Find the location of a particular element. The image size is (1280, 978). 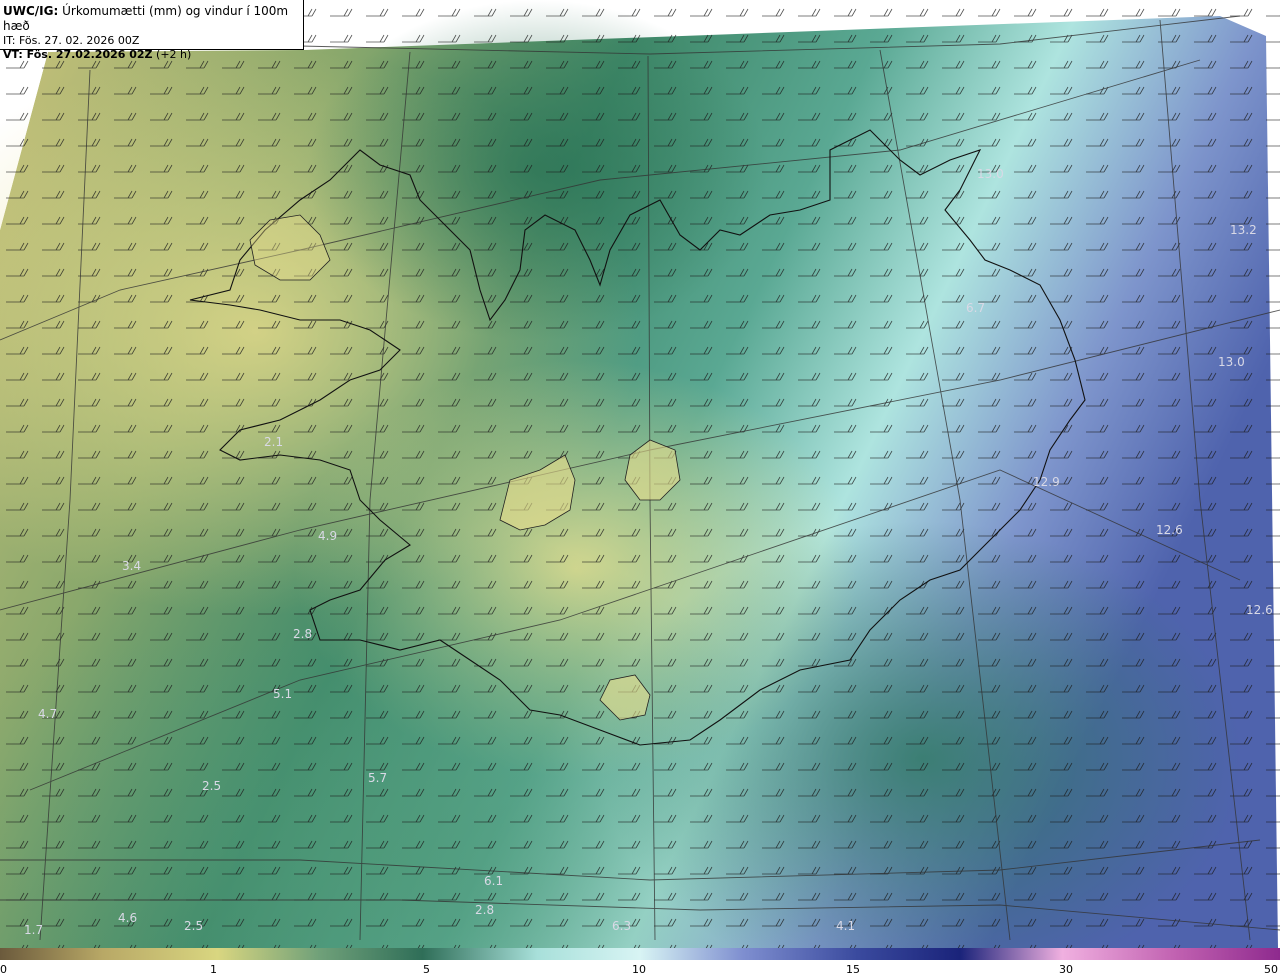

value-label: 3.4 is located at coordinates (131, 566).